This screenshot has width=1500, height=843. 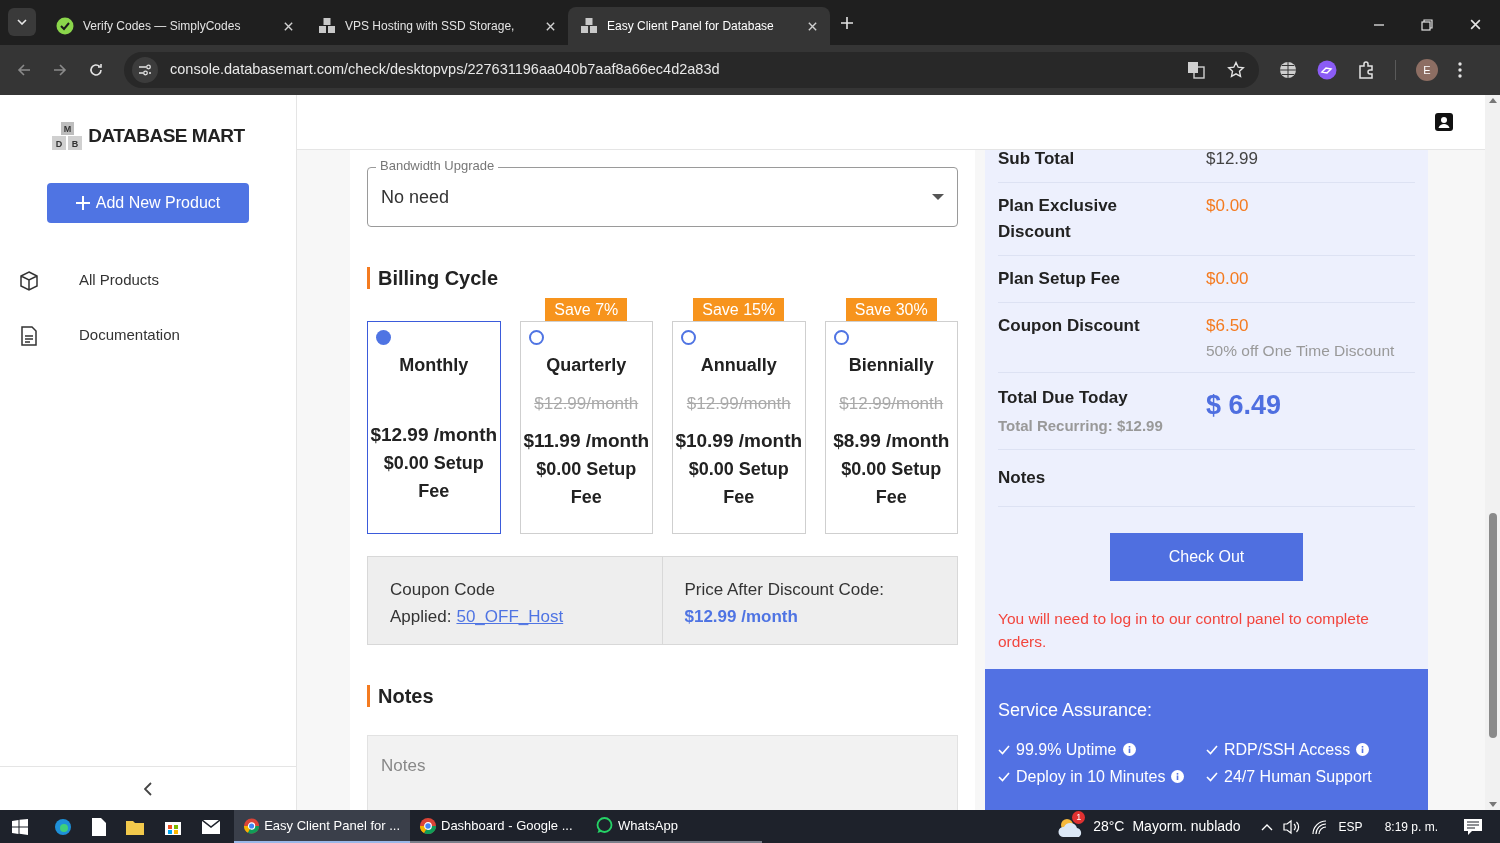 I want to click on total-recurring: Total Recurring: $12.99, so click(x=1081, y=425).